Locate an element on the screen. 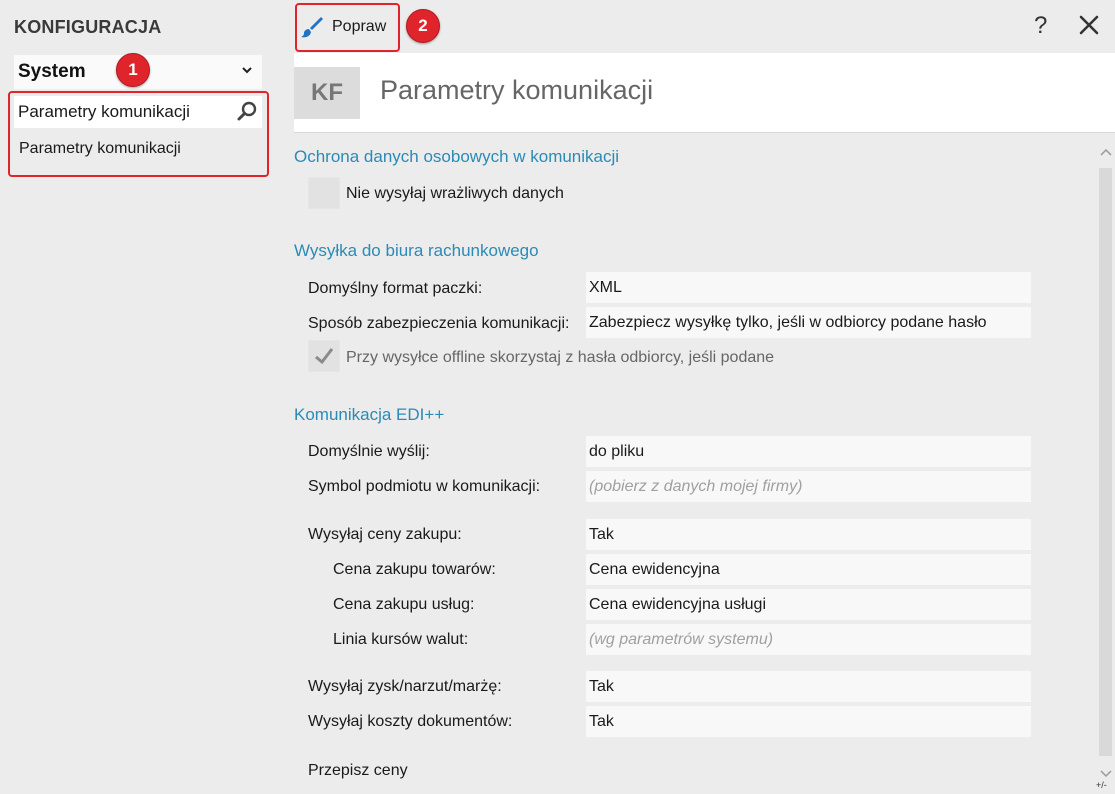  scroll-up-icon is located at coordinates (1106, 153).